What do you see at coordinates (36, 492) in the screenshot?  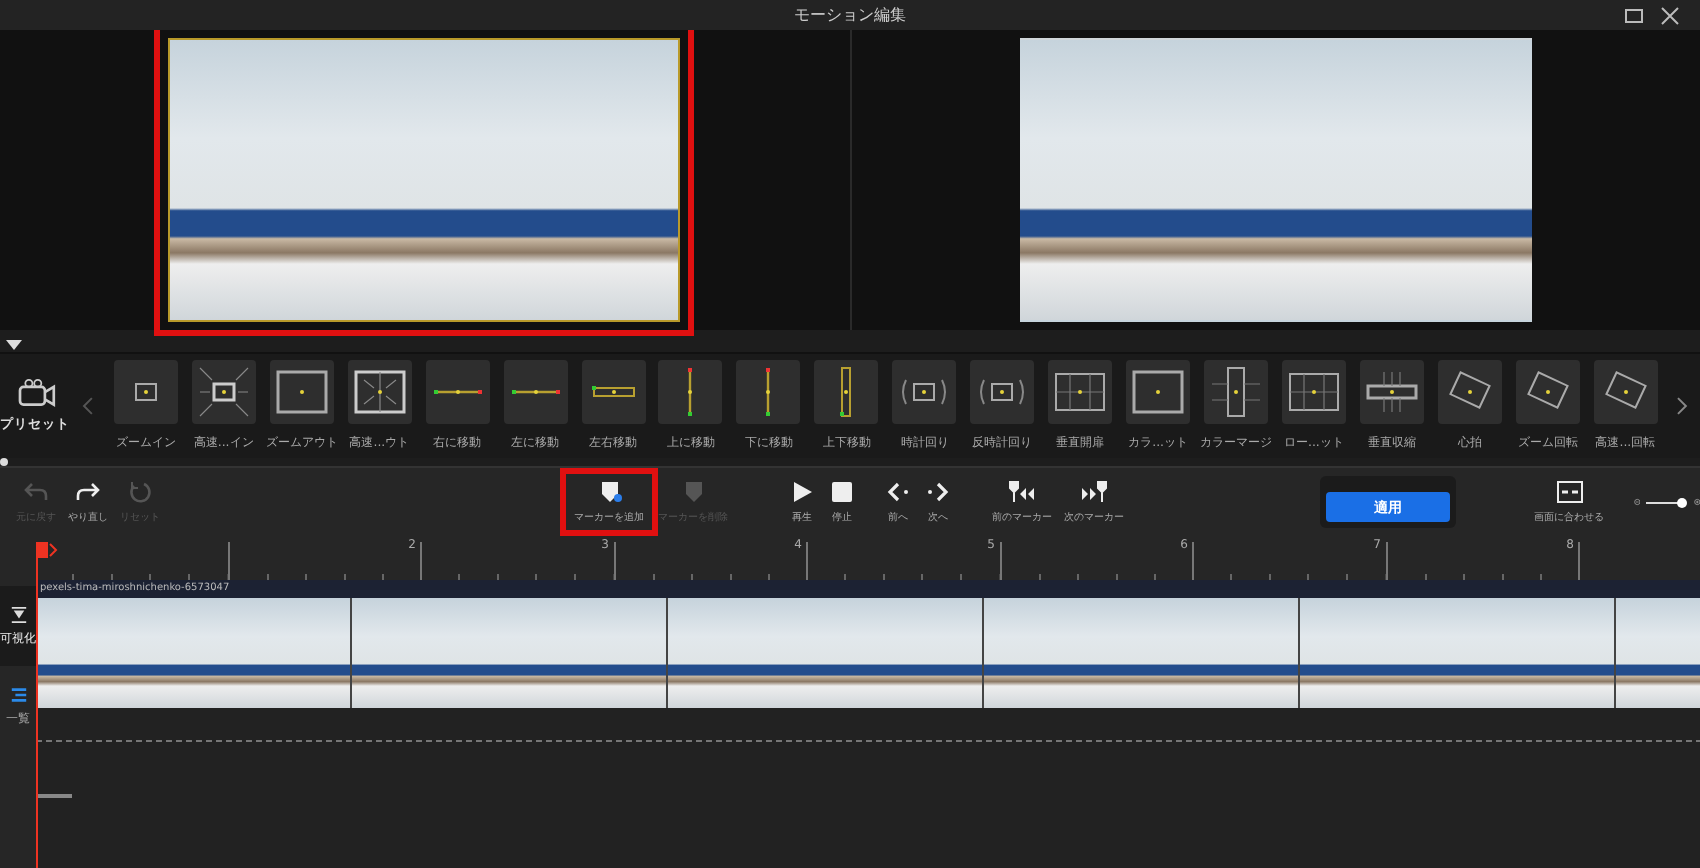 I see `undo-icon` at bounding box center [36, 492].